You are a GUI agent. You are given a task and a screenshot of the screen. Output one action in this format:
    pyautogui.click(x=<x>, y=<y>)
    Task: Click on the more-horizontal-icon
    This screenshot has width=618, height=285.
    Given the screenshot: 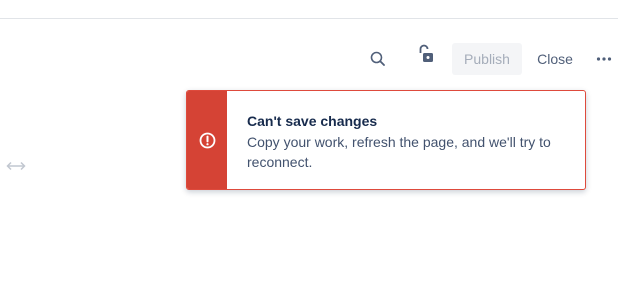 What is the action you would take?
    pyautogui.click(x=604, y=59)
    